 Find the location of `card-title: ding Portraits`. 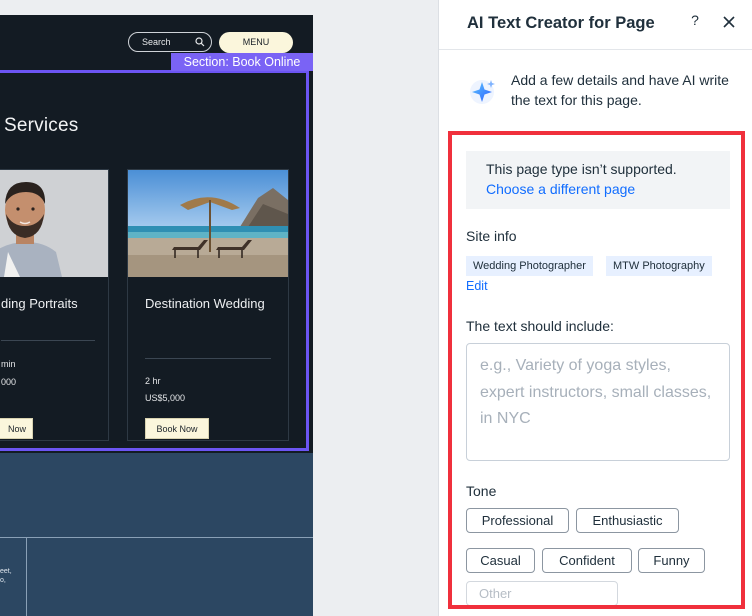

card-title: ding Portraits is located at coordinates (39, 303).